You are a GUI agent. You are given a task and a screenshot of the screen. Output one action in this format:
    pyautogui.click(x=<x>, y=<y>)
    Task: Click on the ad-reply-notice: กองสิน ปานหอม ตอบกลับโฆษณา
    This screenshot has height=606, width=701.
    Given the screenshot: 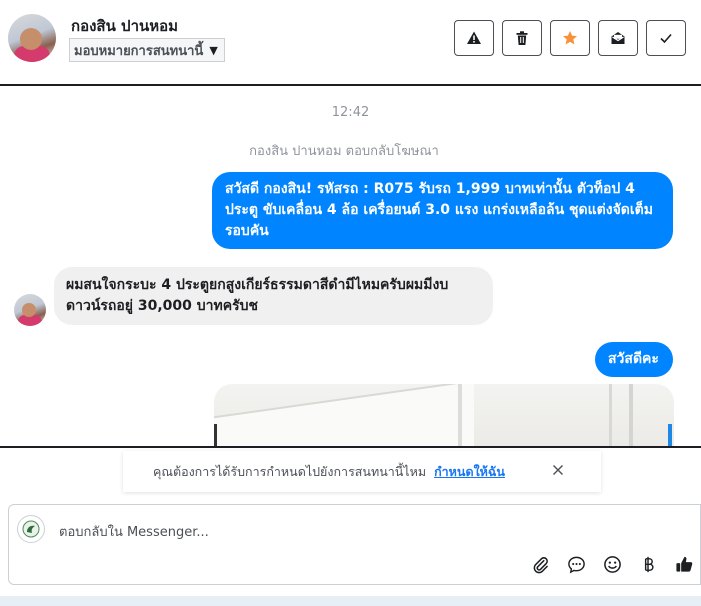 What is the action you would take?
    pyautogui.click(x=344, y=151)
    